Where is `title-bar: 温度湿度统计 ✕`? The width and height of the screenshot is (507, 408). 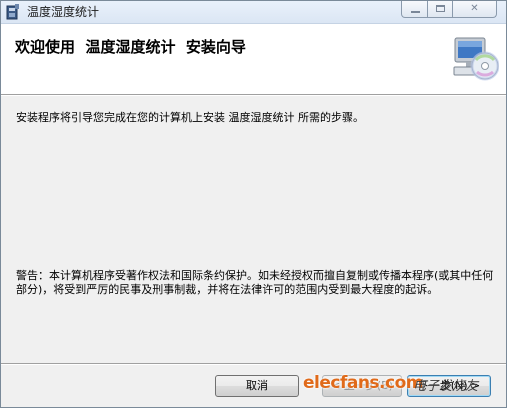
title-bar: 温度湿度统计 ✕ is located at coordinates (253, 12).